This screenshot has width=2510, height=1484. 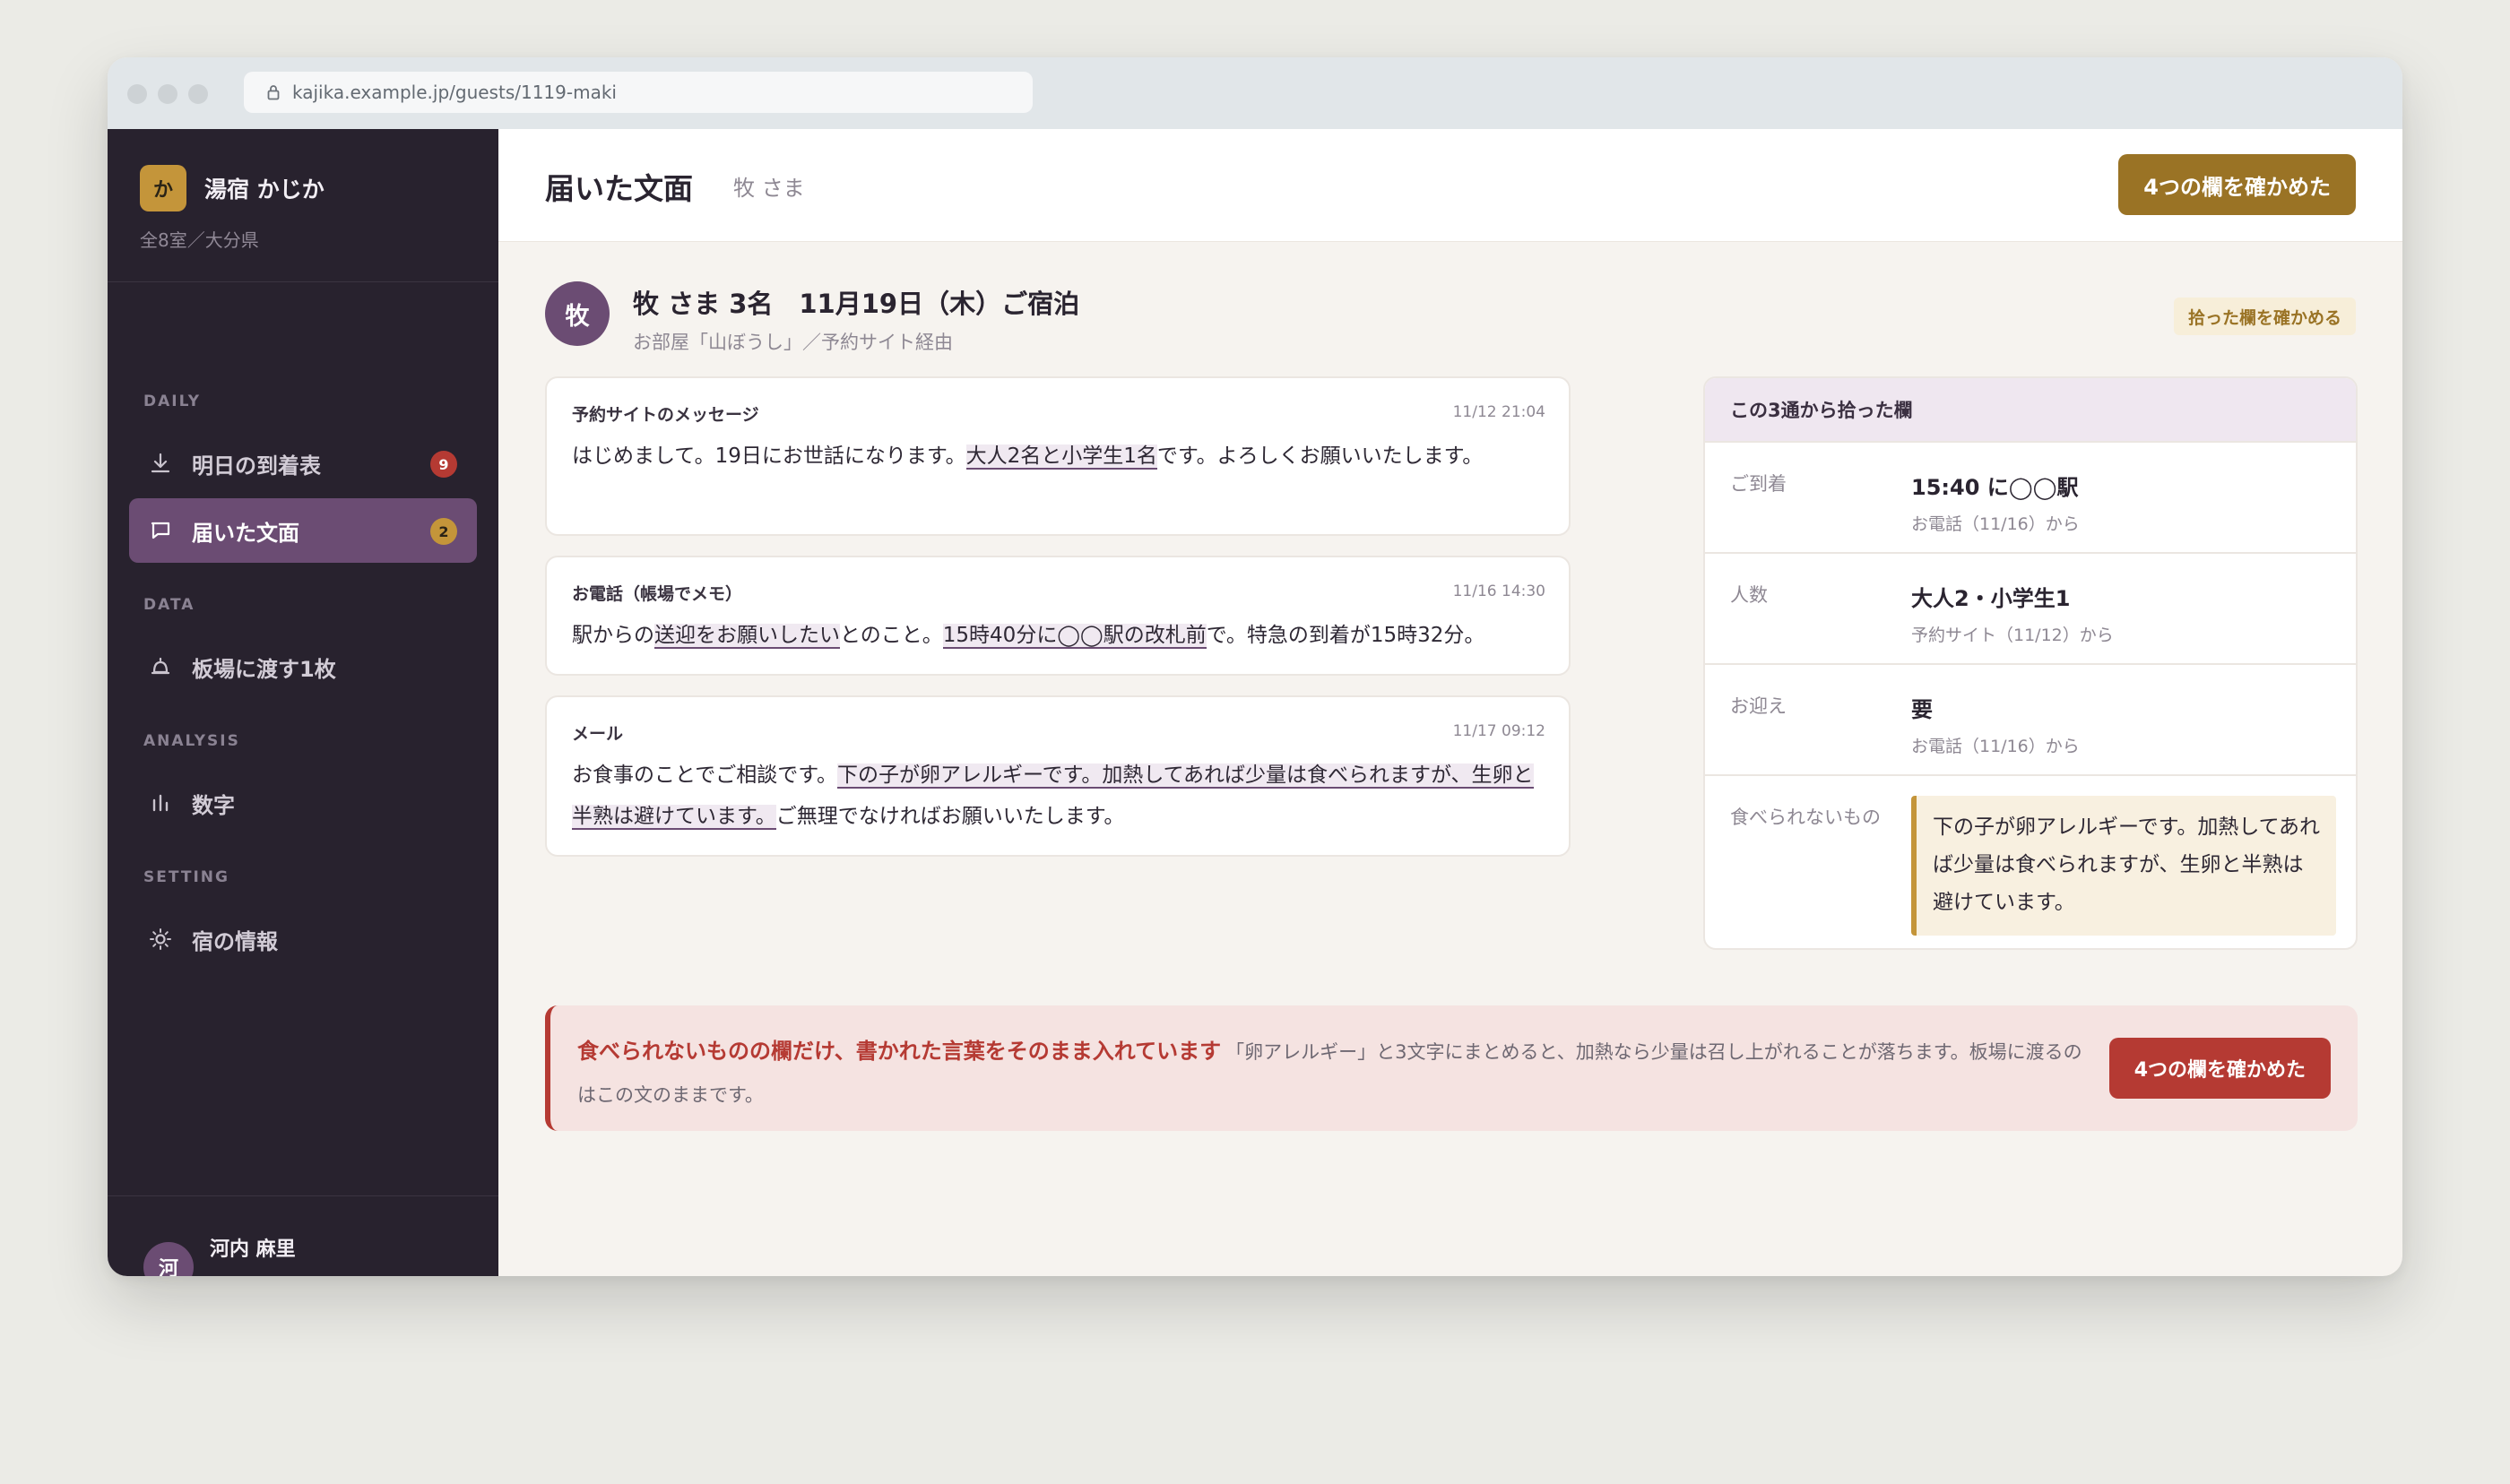 I want to click on field-label: お迎え, so click(x=1758, y=706).